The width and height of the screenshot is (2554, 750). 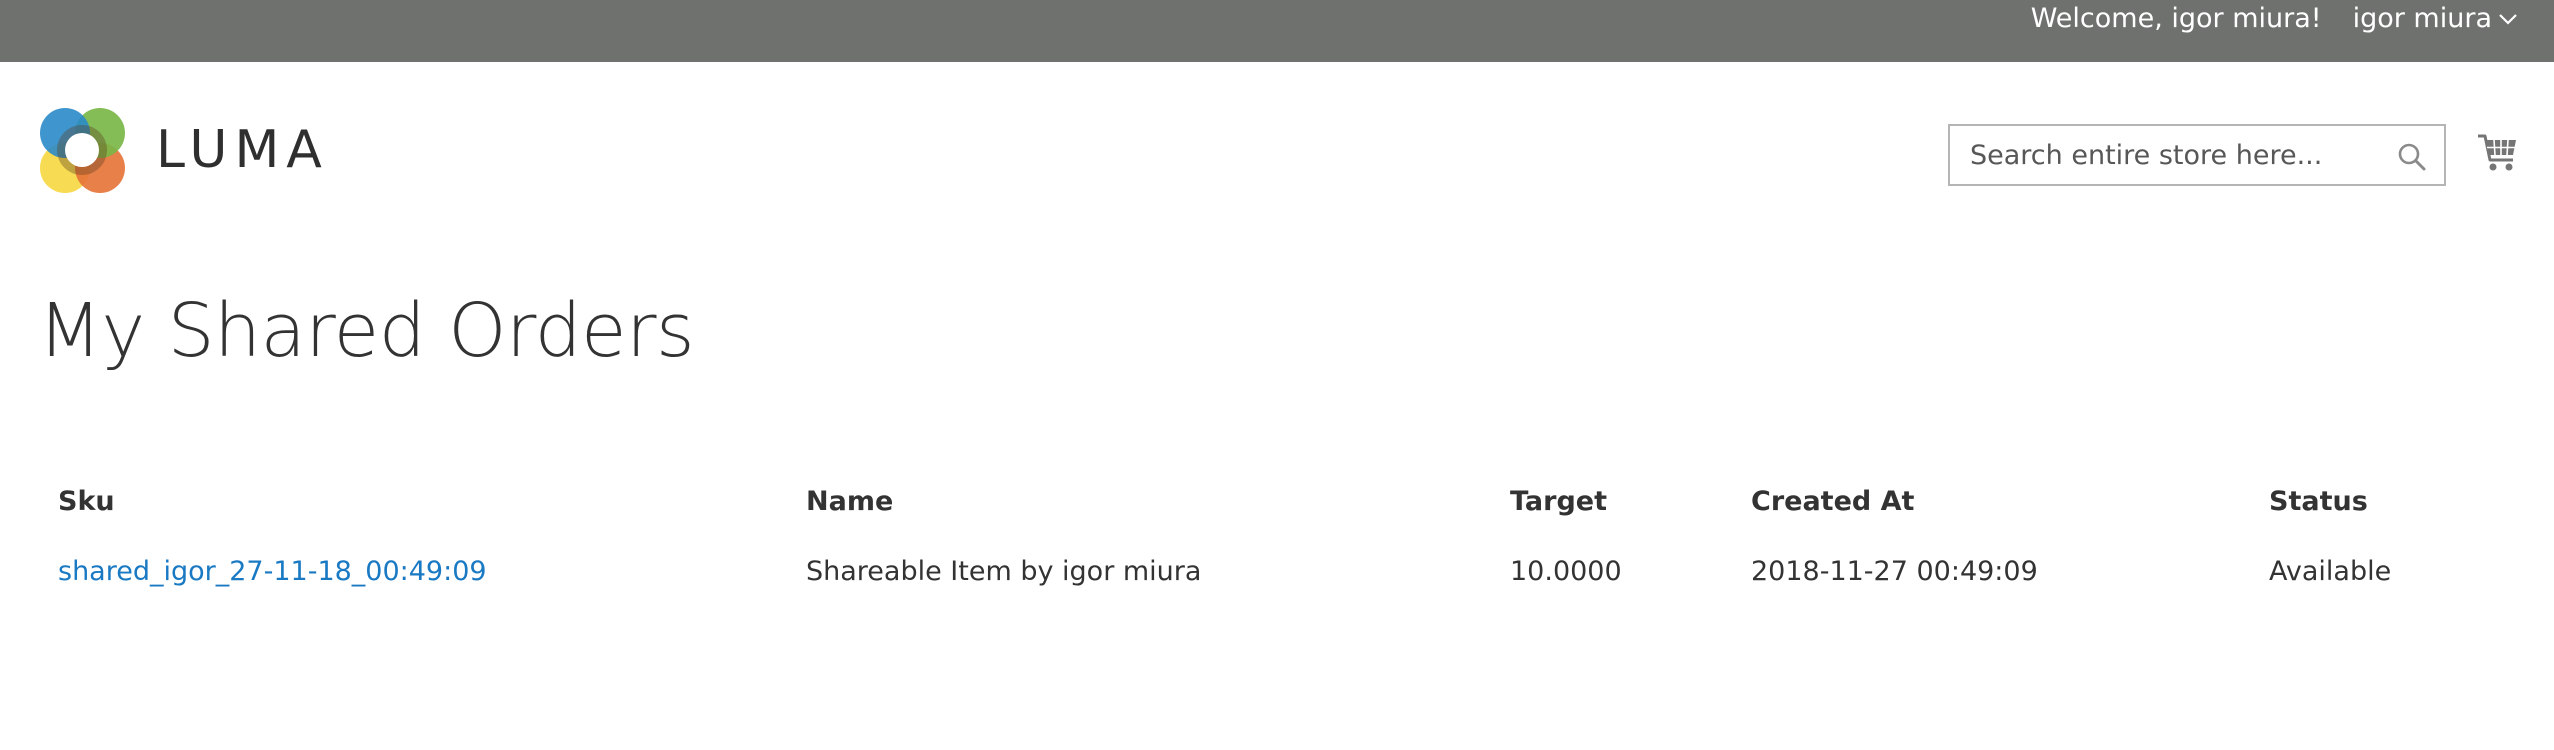 I want to click on search-box, so click(x=2197, y=155).